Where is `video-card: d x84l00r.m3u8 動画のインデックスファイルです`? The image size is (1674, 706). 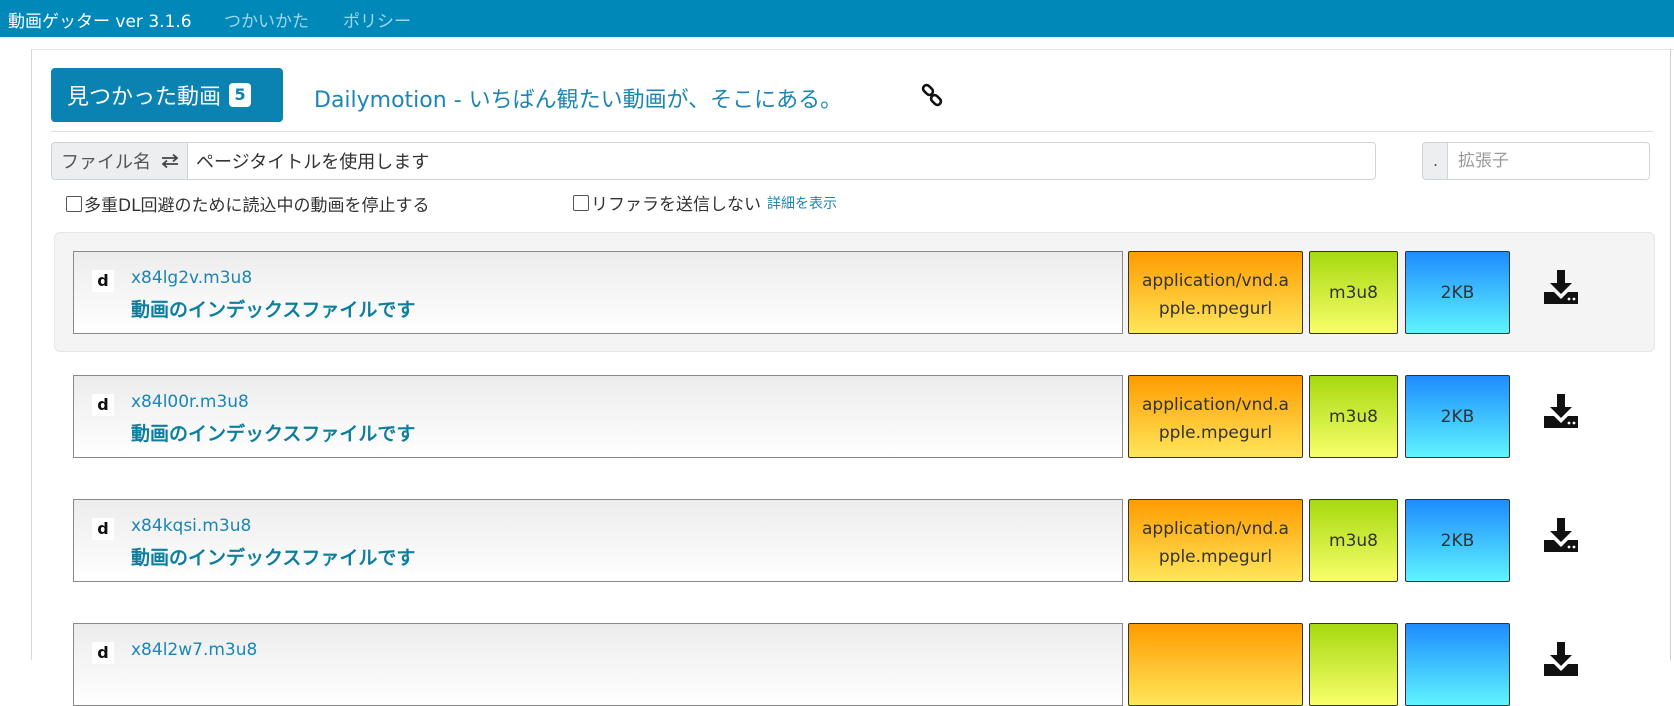 video-card: d x84l00r.m3u8 動画のインデックスファイルです is located at coordinates (598, 416).